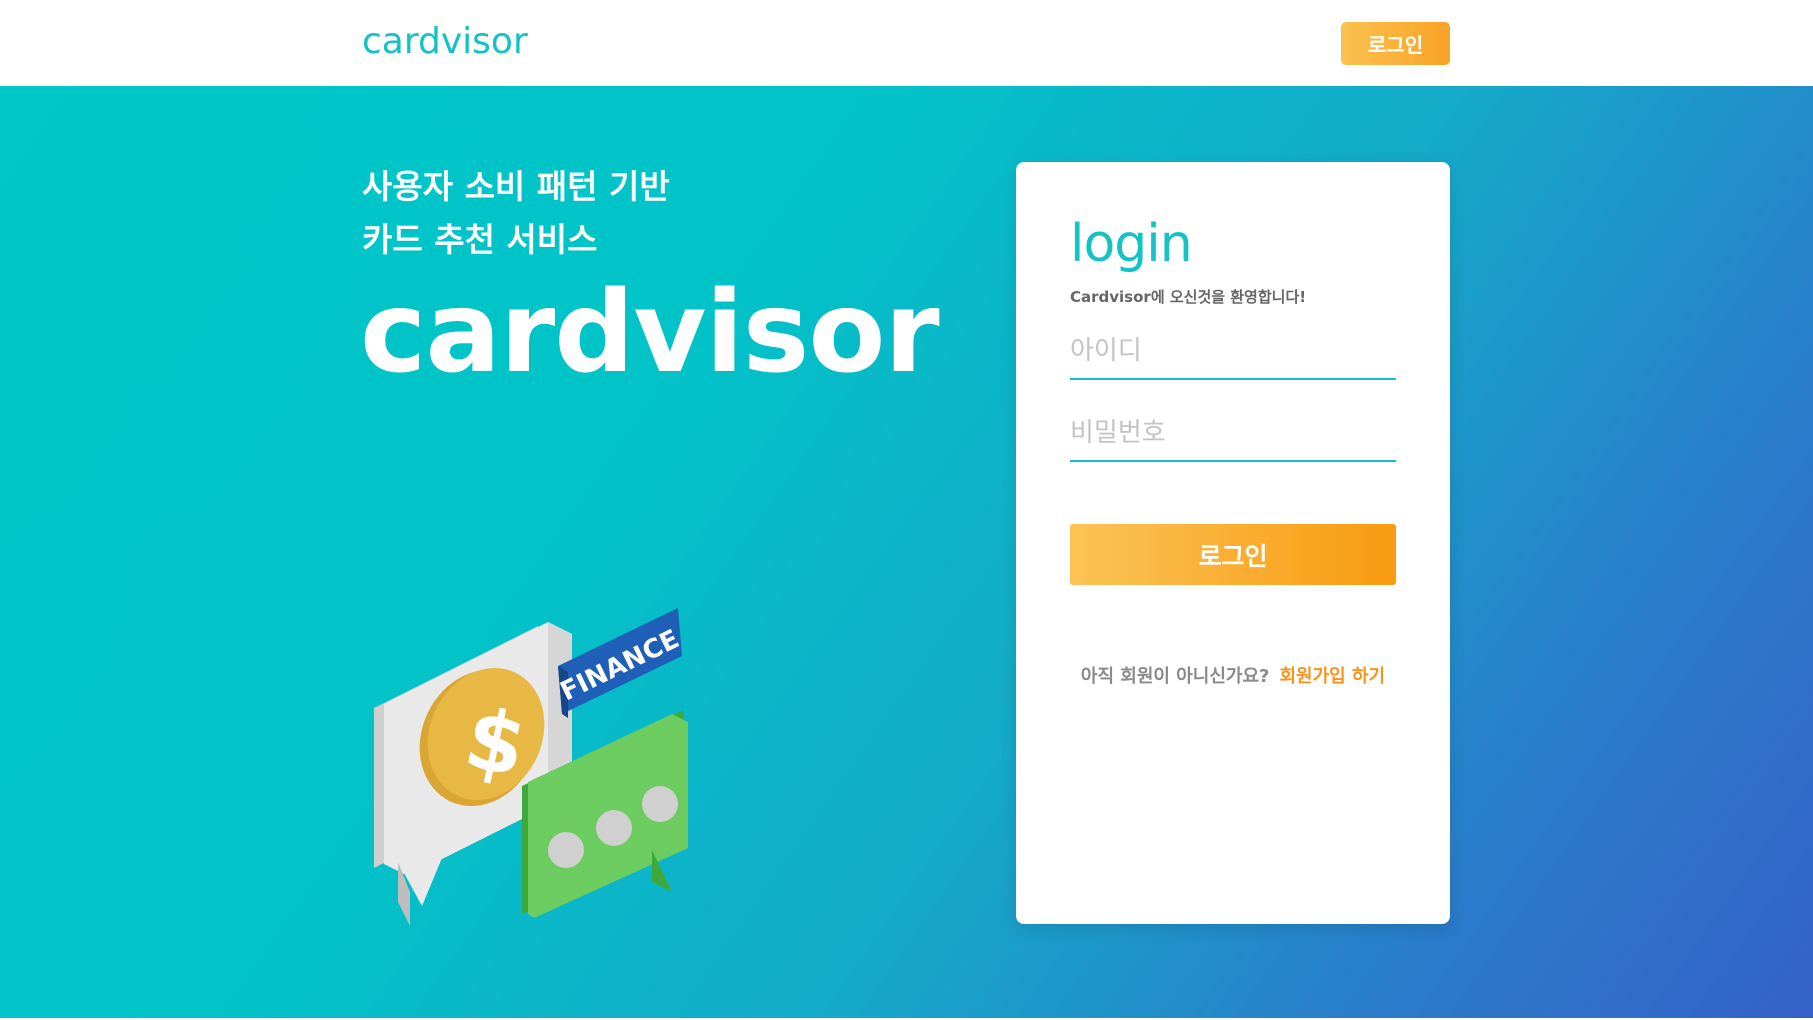  What do you see at coordinates (620, 663) in the screenshot?
I see `finance-tag-icon: FINANCE` at bounding box center [620, 663].